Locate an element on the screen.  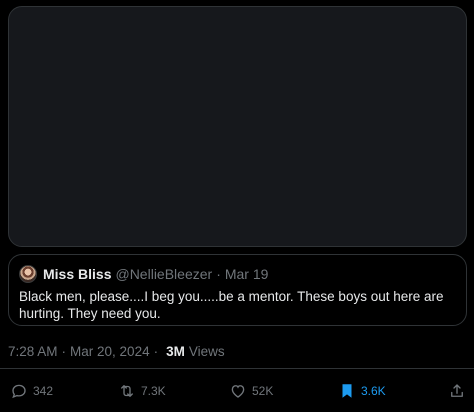
retweet-count: 7.3K is located at coordinates (153, 391).